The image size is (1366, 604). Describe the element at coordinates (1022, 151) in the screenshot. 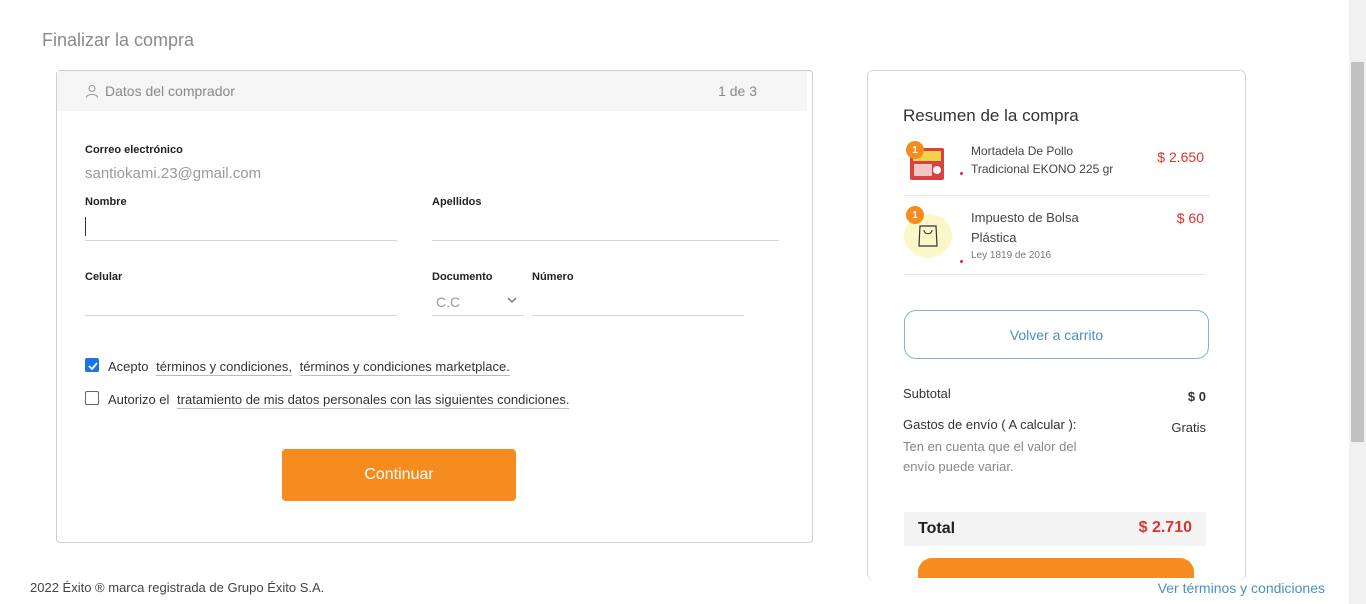

I see `product-name-line1: Mortadela De Pollo` at that location.